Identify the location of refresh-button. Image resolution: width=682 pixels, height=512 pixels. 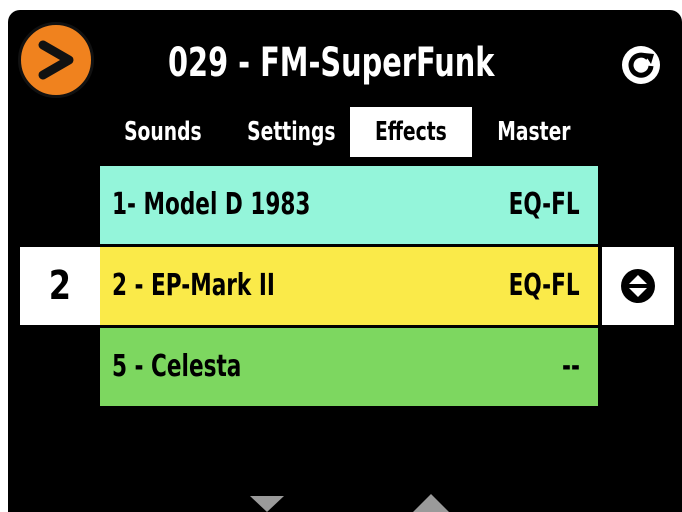
(641, 65).